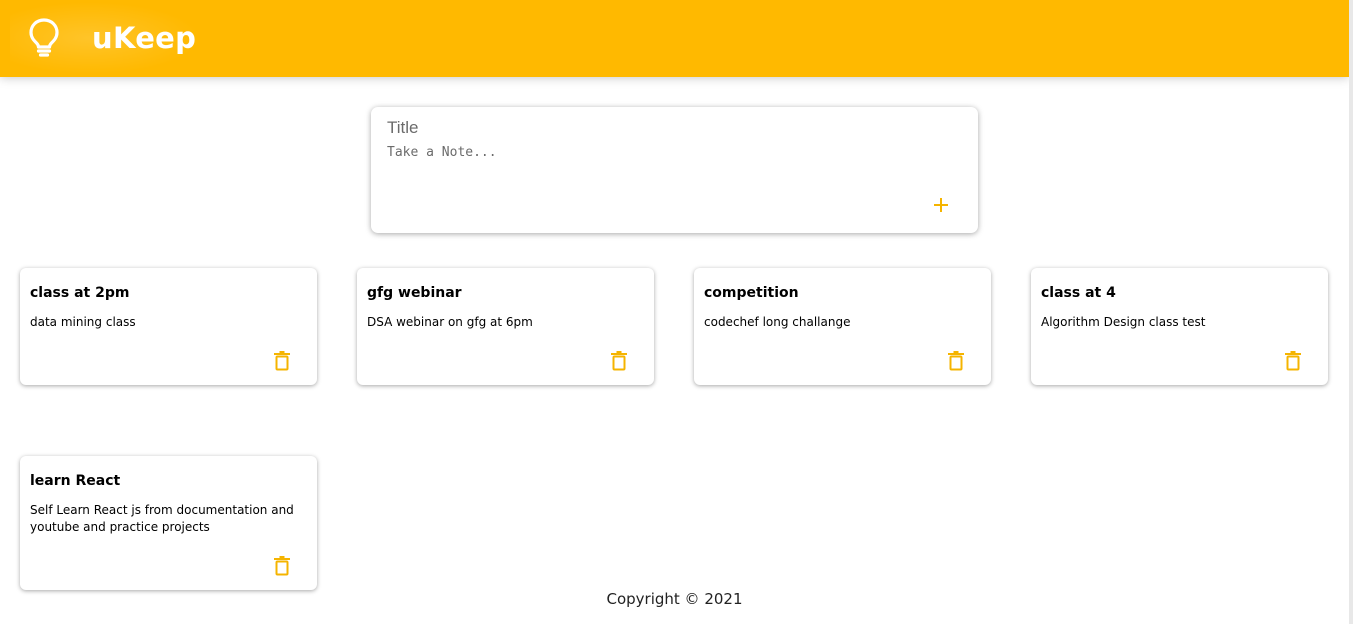 The width and height of the screenshot is (1353, 624). I want to click on note-card: gfg webinar DSA webinar on gfg at 6pm, so click(505, 326).